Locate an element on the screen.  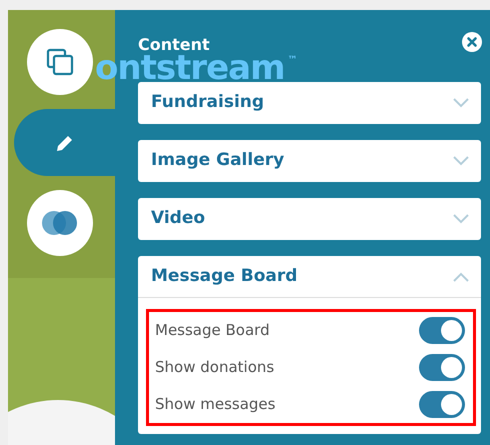
copy-icon is located at coordinates (60, 62).